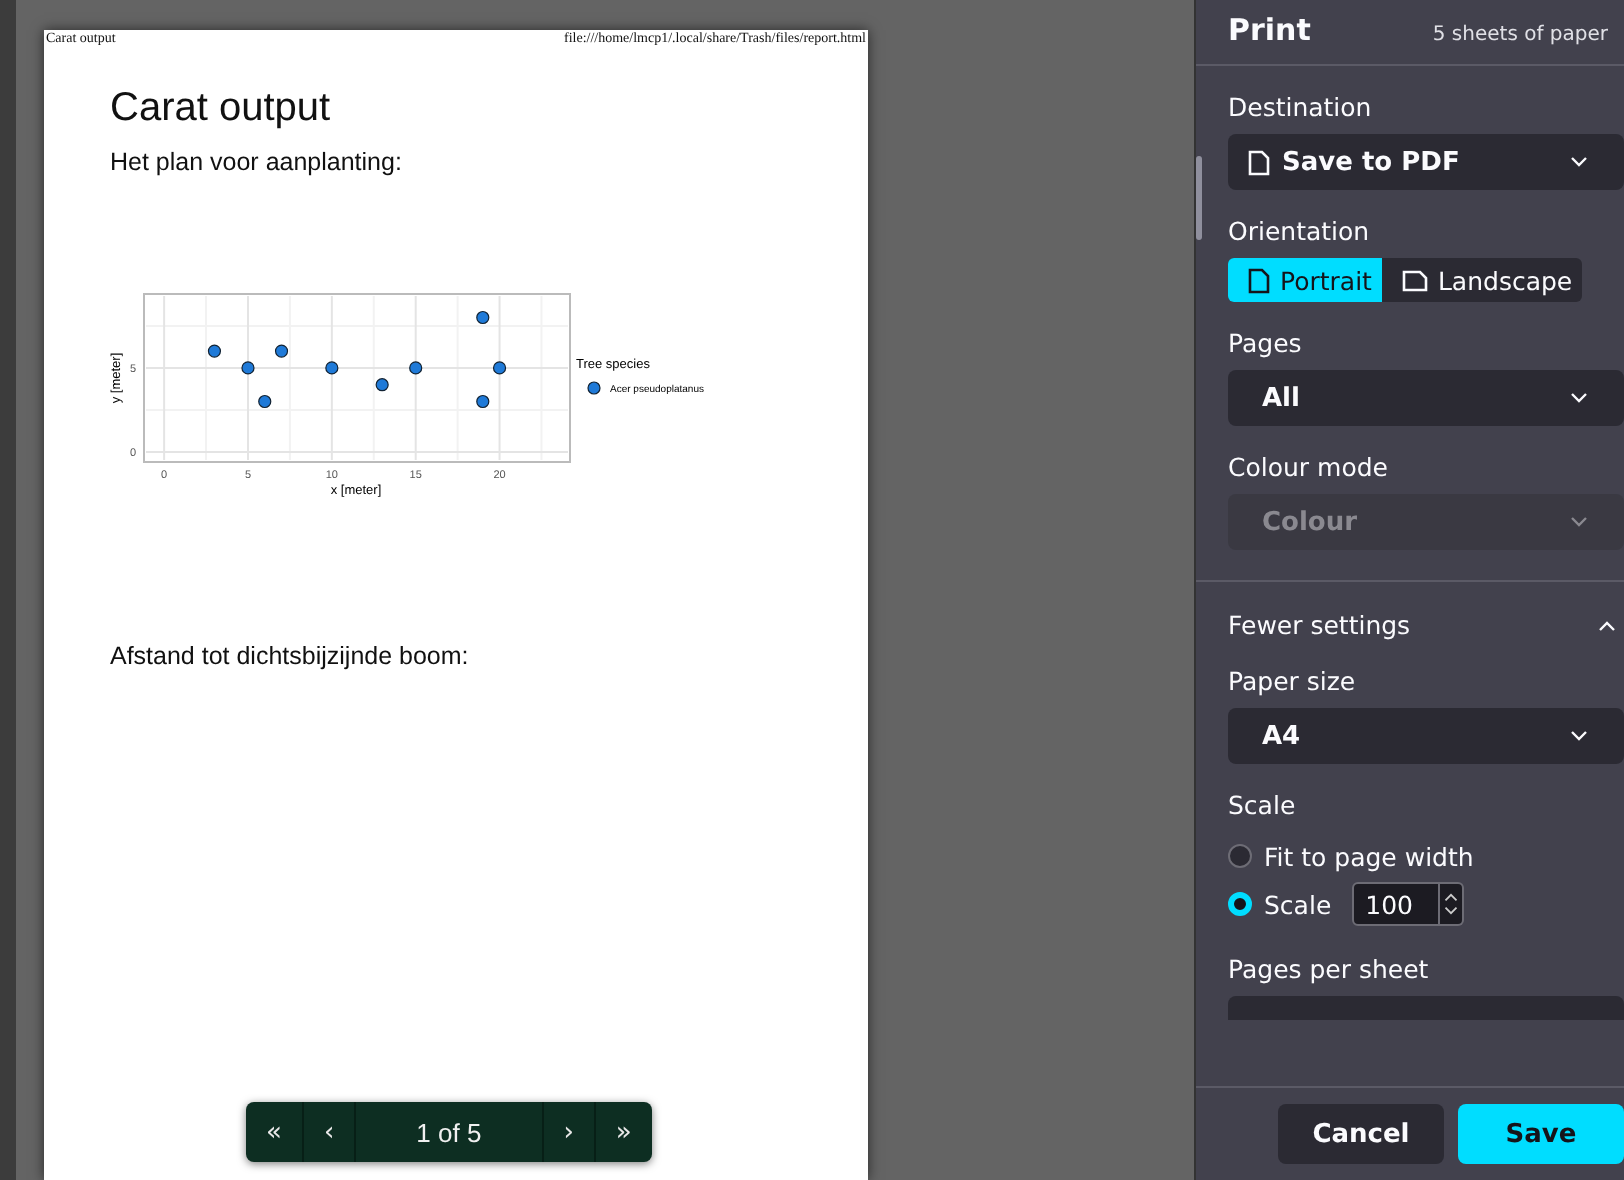  What do you see at coordinates (623, 1132) in the screenshot?
I see `last-page-button: »` at bounding box center [623, 1132].